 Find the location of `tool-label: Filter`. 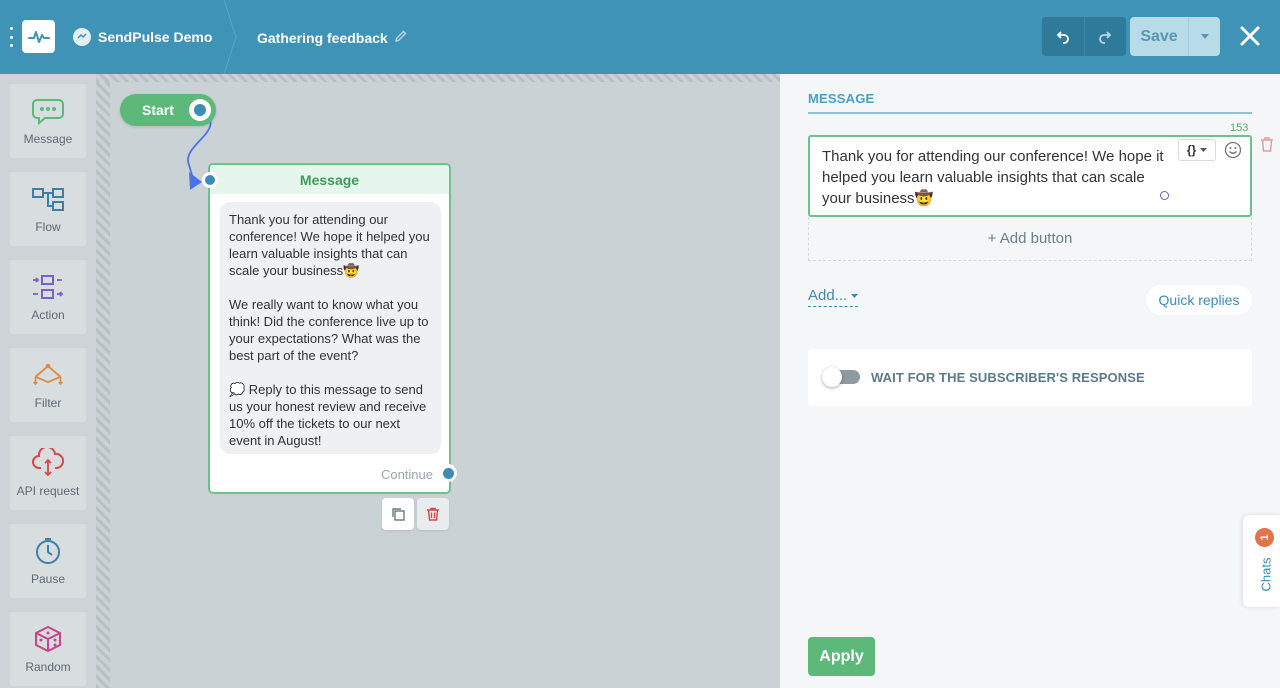

tool-label: Filter is located at coordinates (48, 403).